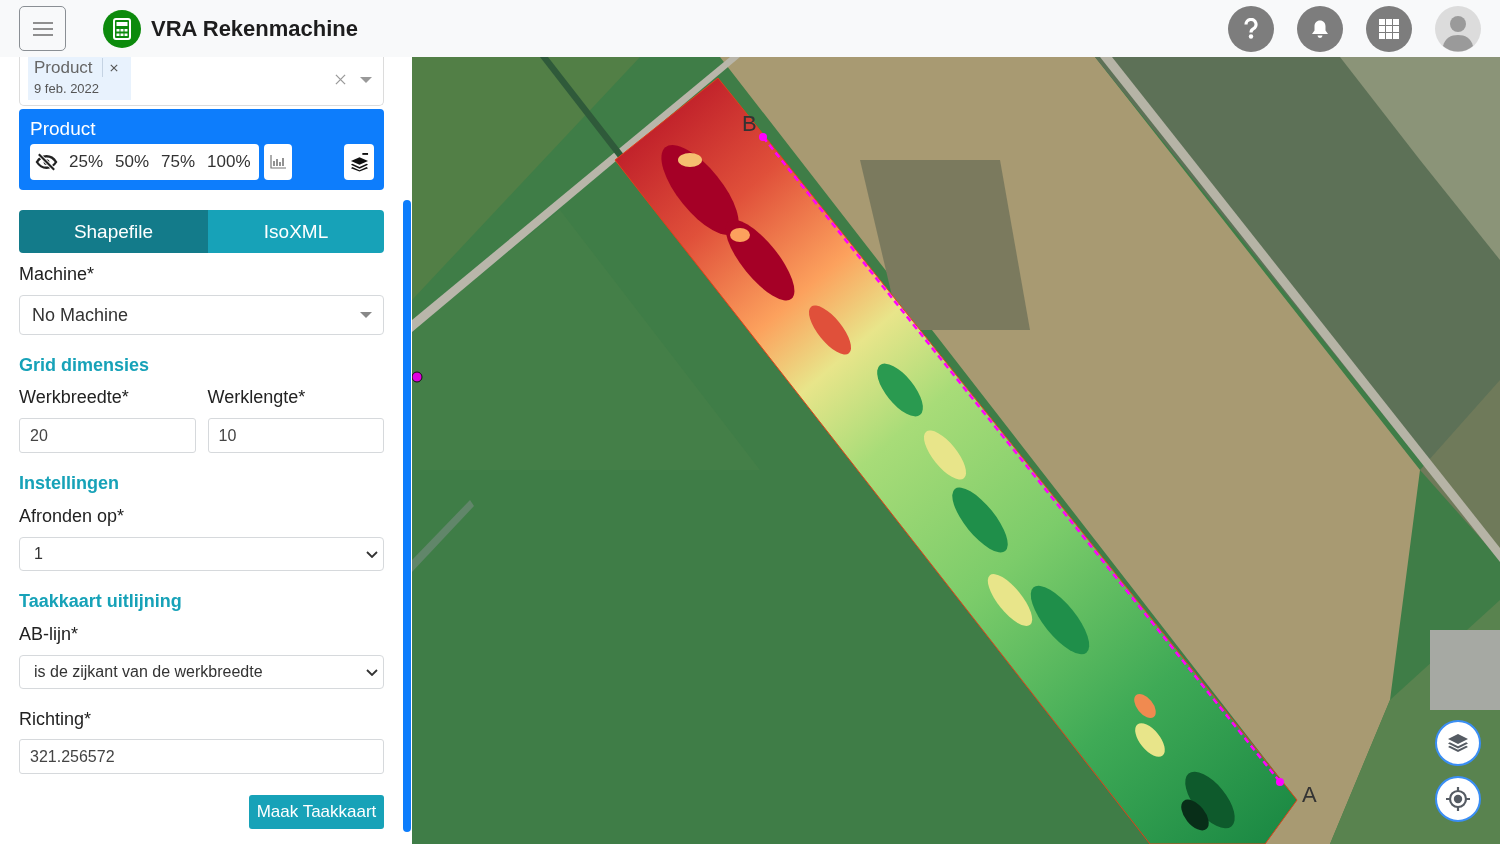 The height and width of the screenshot is (844, 1500). I want to click on rounding-select: 1, so click(201, 554).